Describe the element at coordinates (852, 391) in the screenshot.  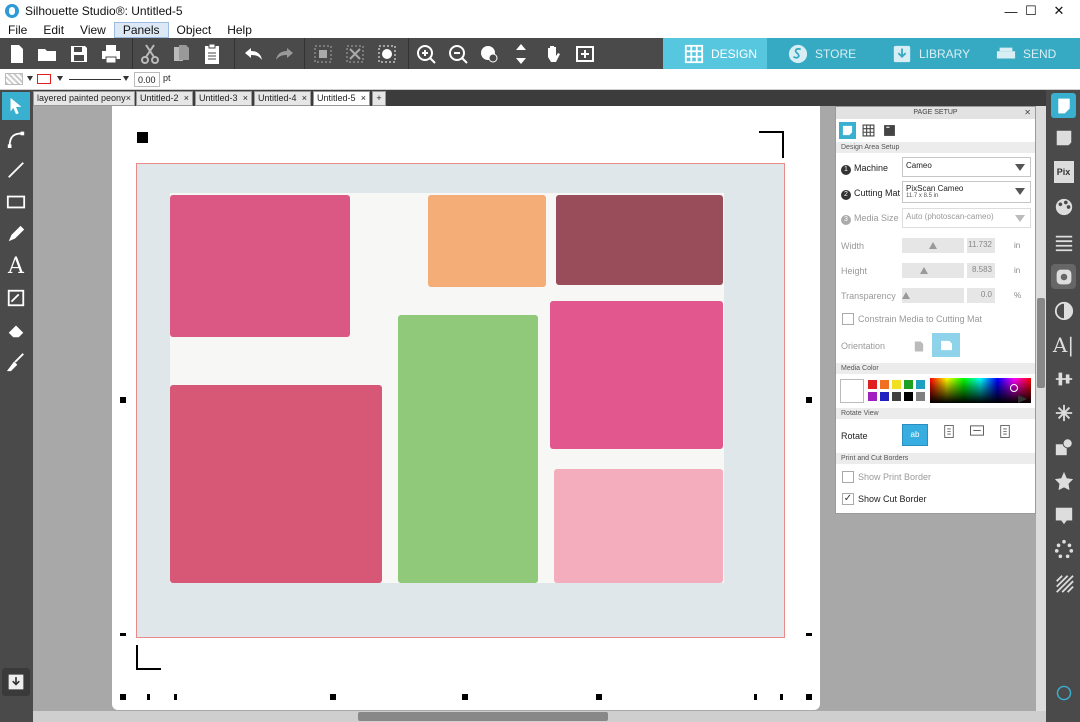
I see `media-color-current-swatch` at that location.